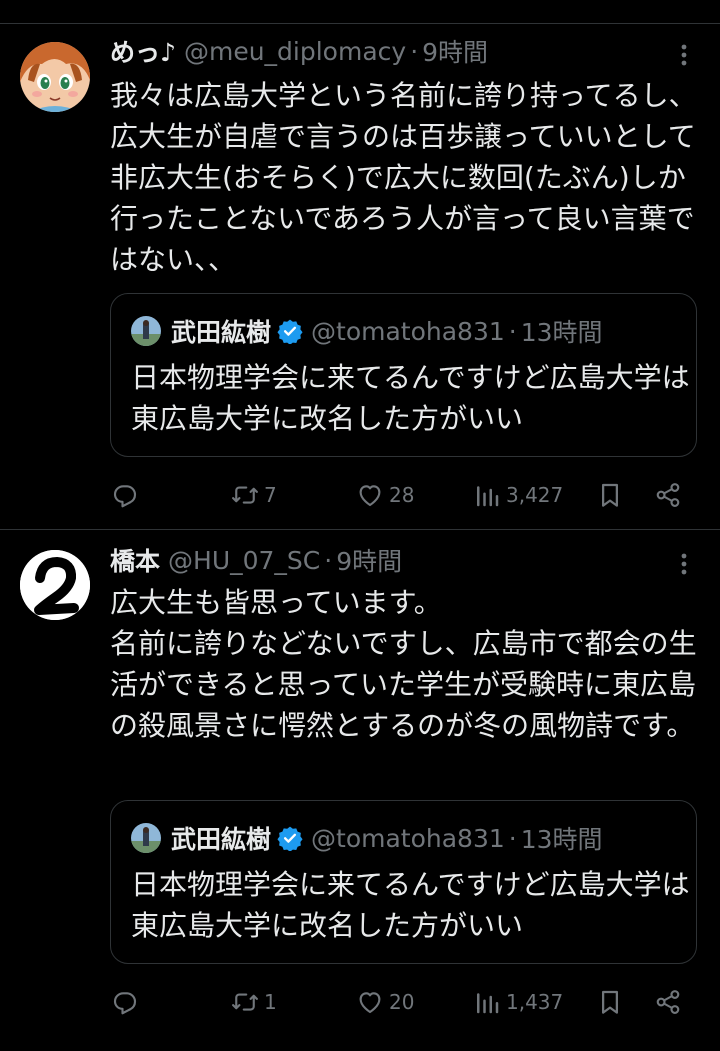  I want to click on action-bar: 1 20 1,437, so click(405, 1002).